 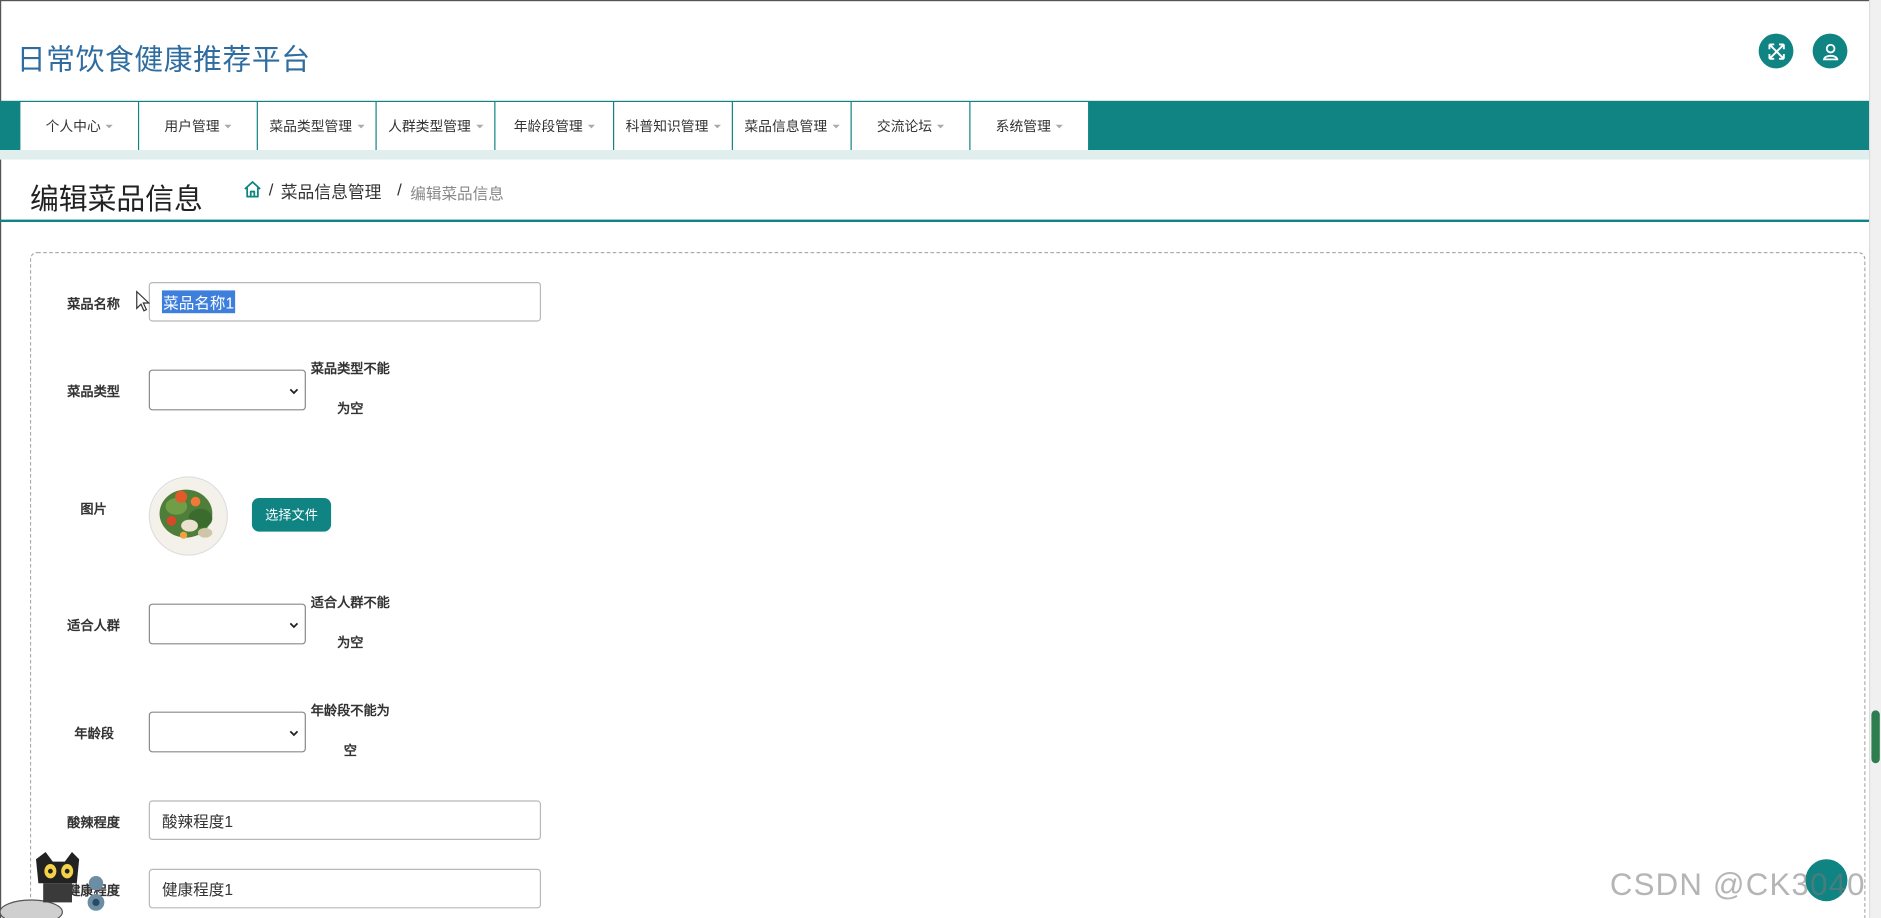 I want to click on nav-item-user-management: 用户管理, so click(x=198, y=126).